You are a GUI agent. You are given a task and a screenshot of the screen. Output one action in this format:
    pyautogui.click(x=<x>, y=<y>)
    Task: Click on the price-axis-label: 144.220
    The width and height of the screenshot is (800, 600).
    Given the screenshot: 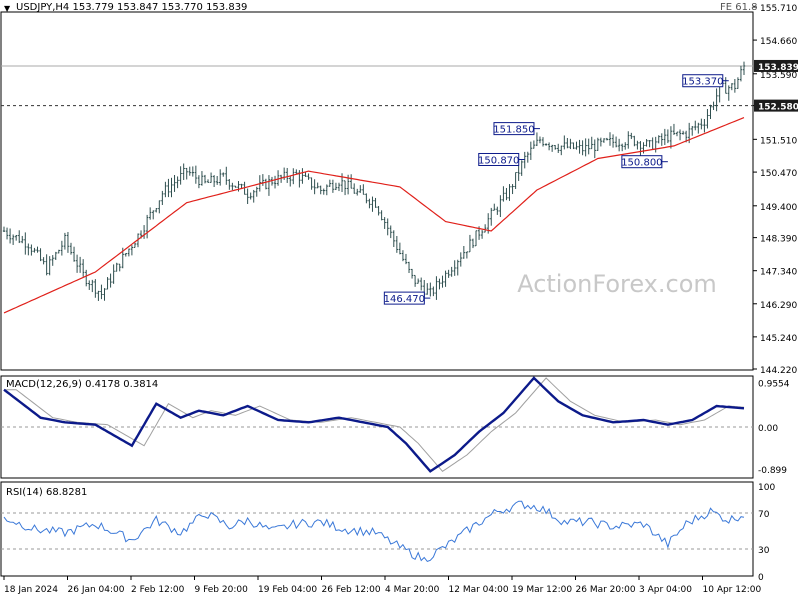 What is the action you would take?
    pyautogui.click(x=778, y=371)
    